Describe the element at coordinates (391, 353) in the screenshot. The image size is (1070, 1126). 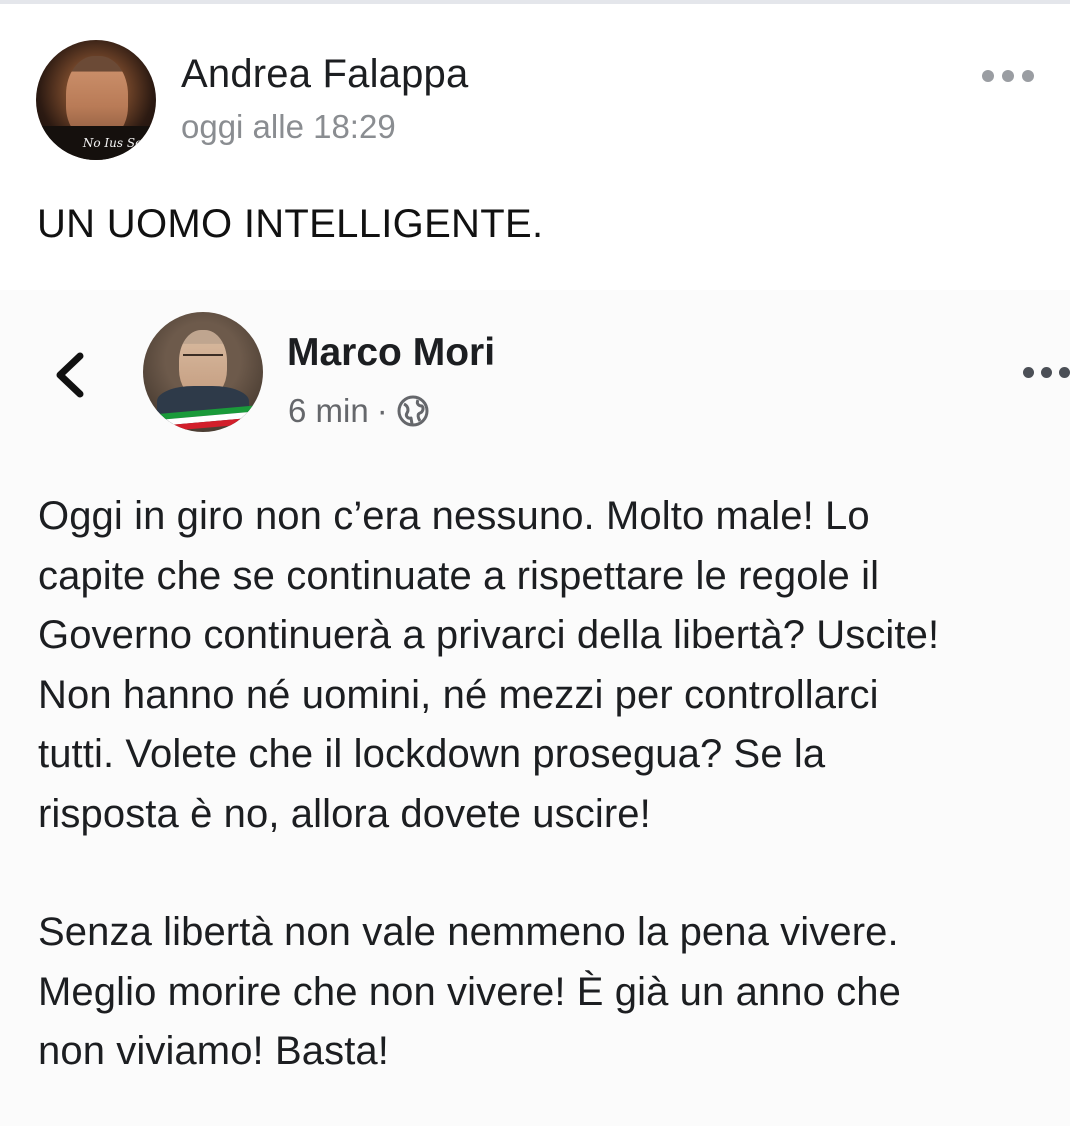
I see `shared-author-name: Marco Mori` at that location.